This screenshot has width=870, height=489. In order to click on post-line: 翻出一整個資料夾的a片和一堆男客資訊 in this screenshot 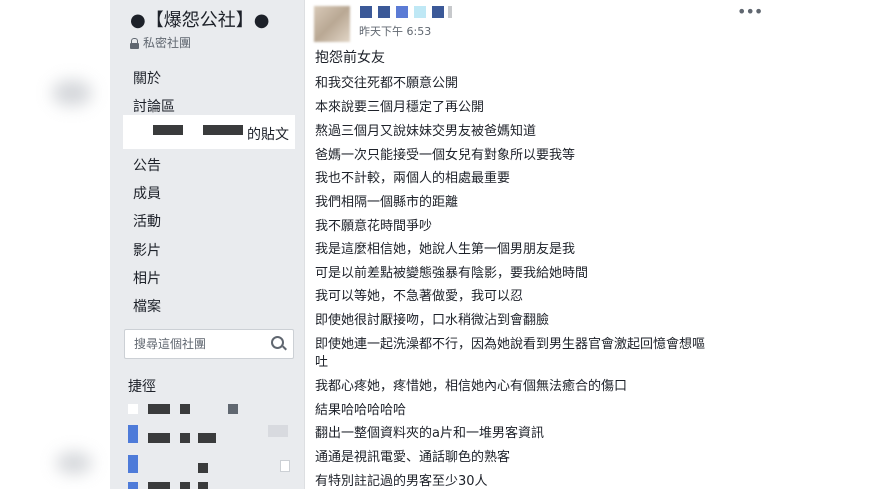, I will do `click(429, 433)`.